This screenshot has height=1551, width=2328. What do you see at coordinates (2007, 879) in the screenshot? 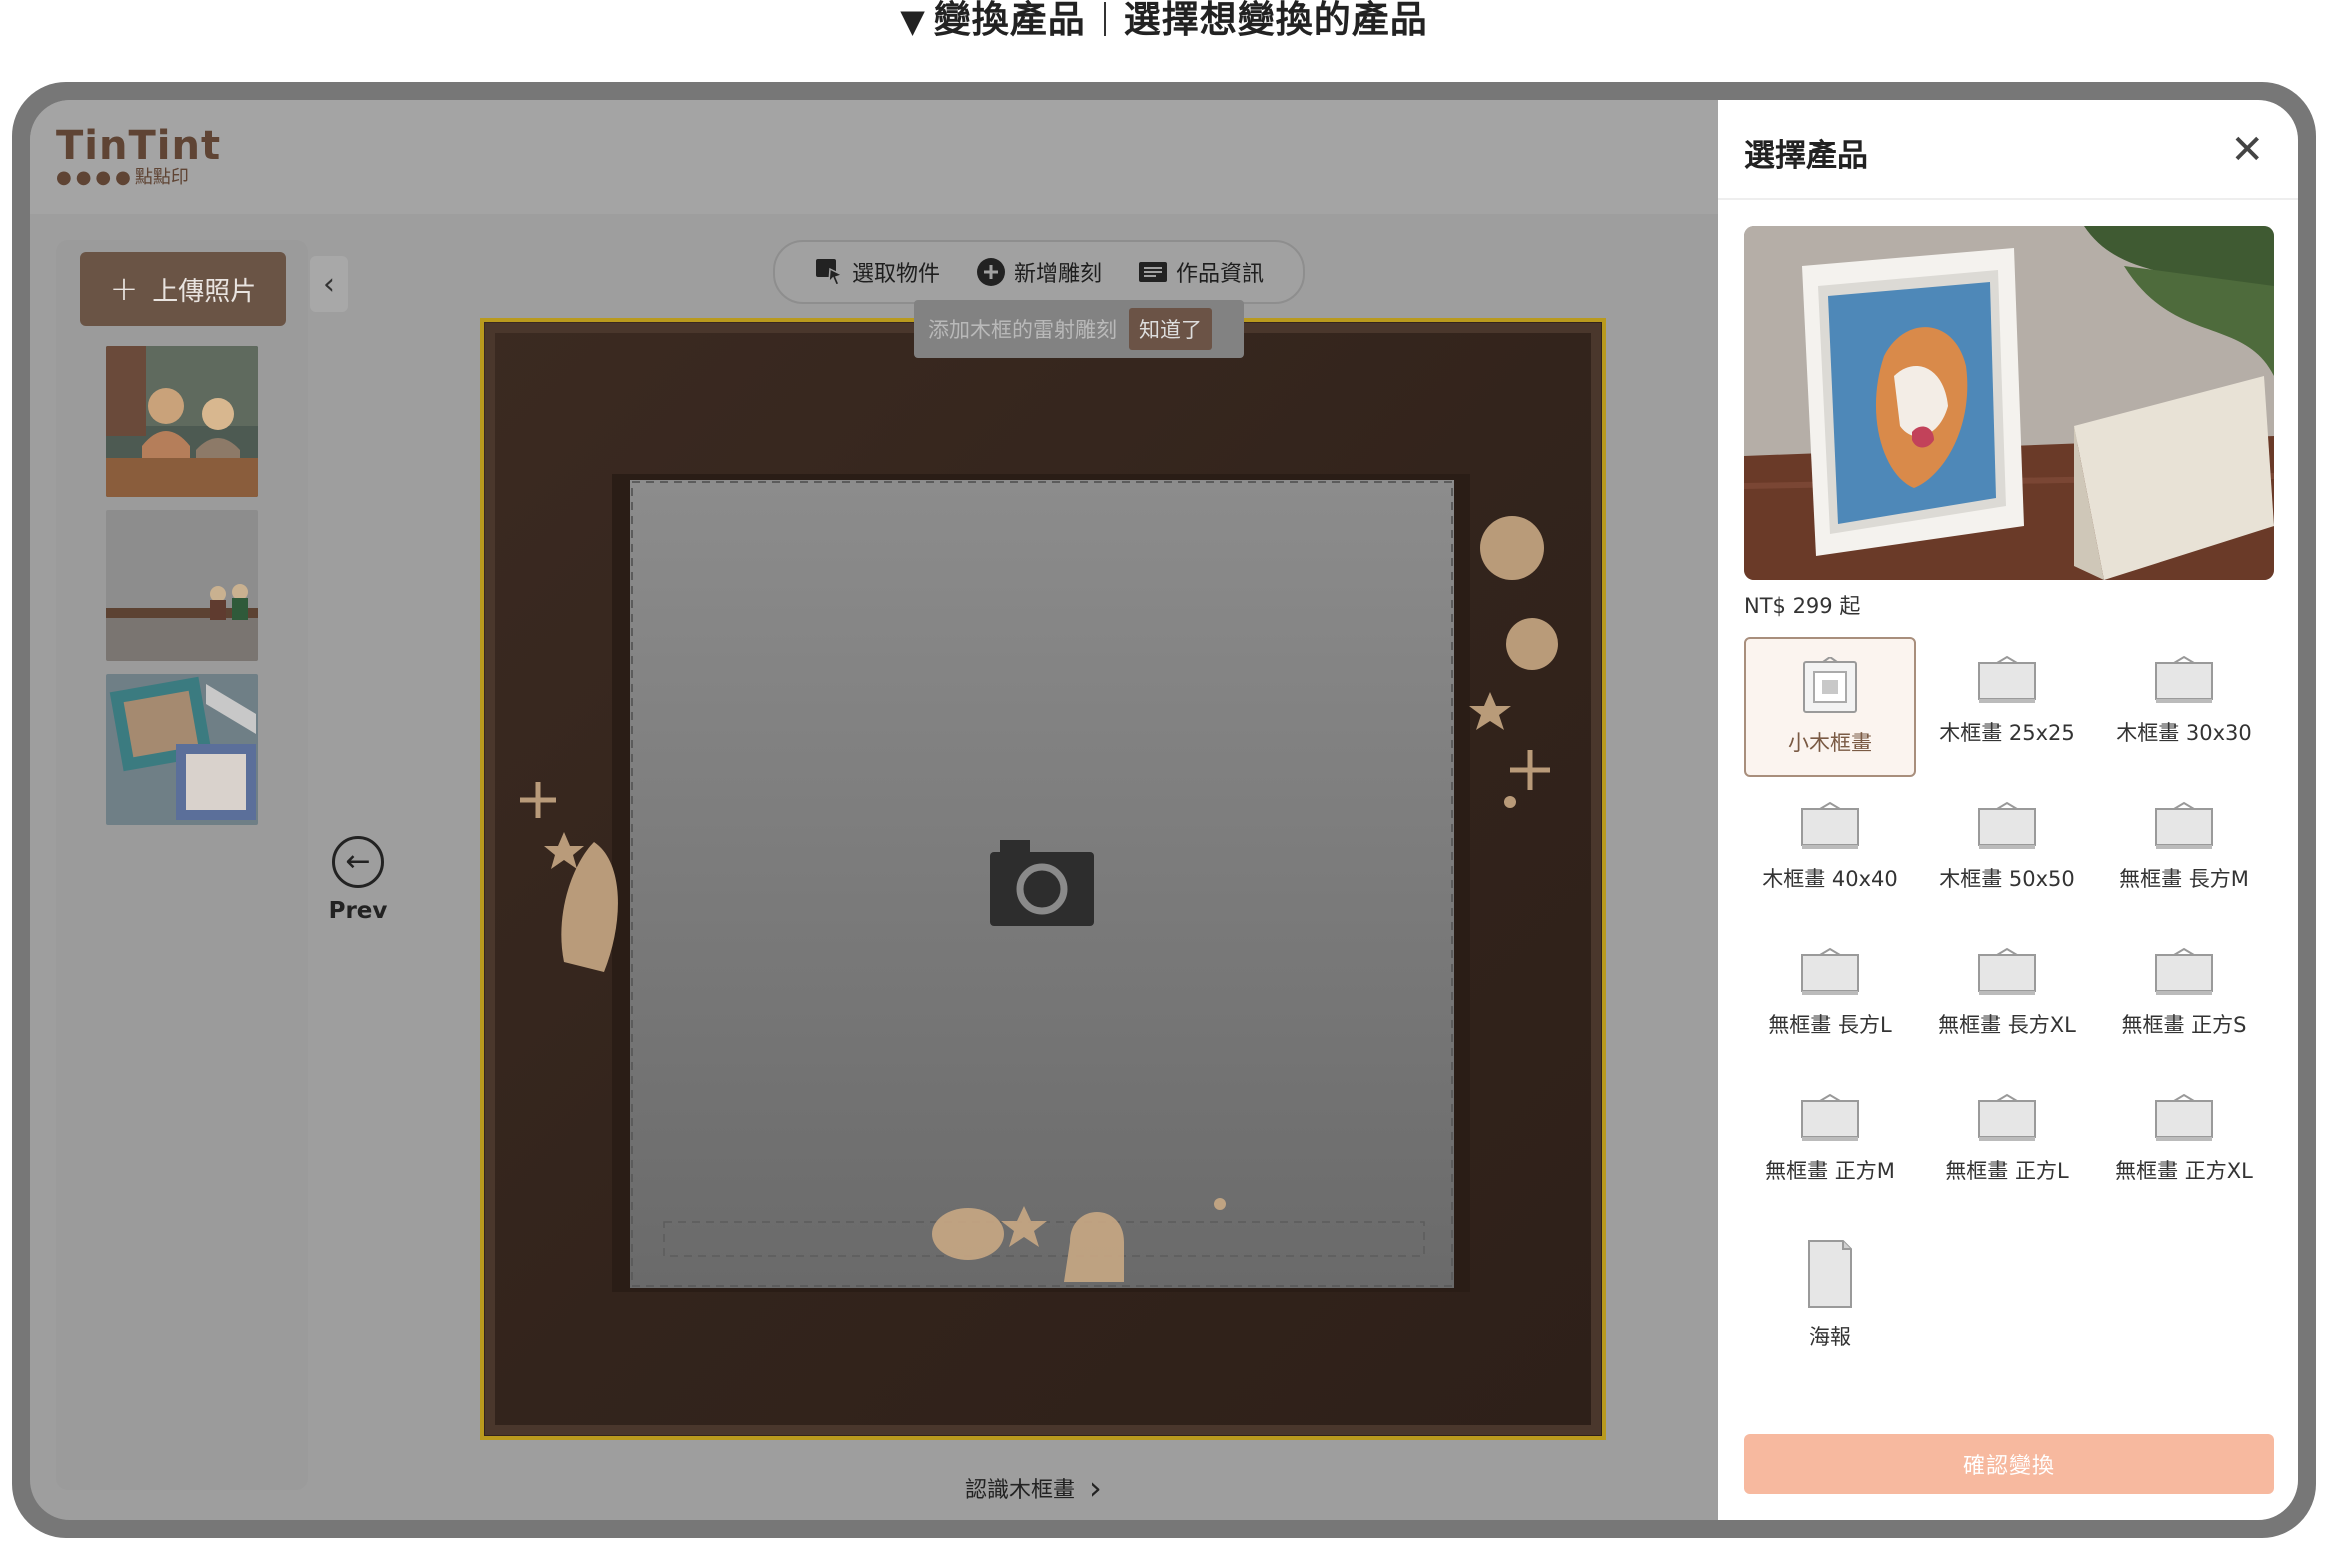
I see `product-label: 木框畫 50x50` at bounding box center [2007, 879].